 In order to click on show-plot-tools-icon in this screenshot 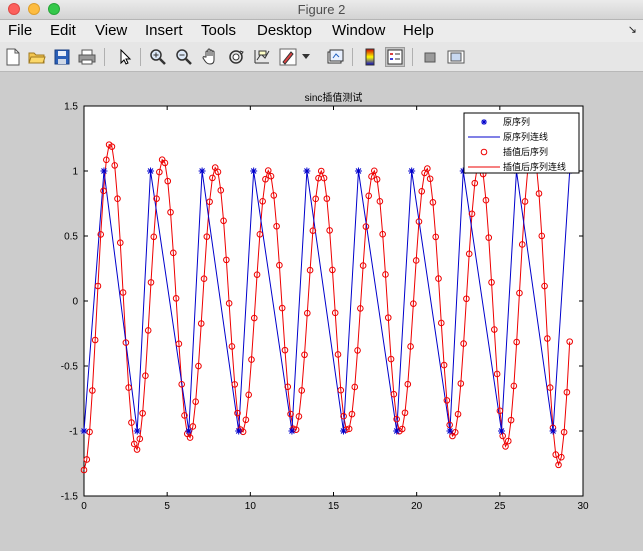, I will do `click(456, 57)`.